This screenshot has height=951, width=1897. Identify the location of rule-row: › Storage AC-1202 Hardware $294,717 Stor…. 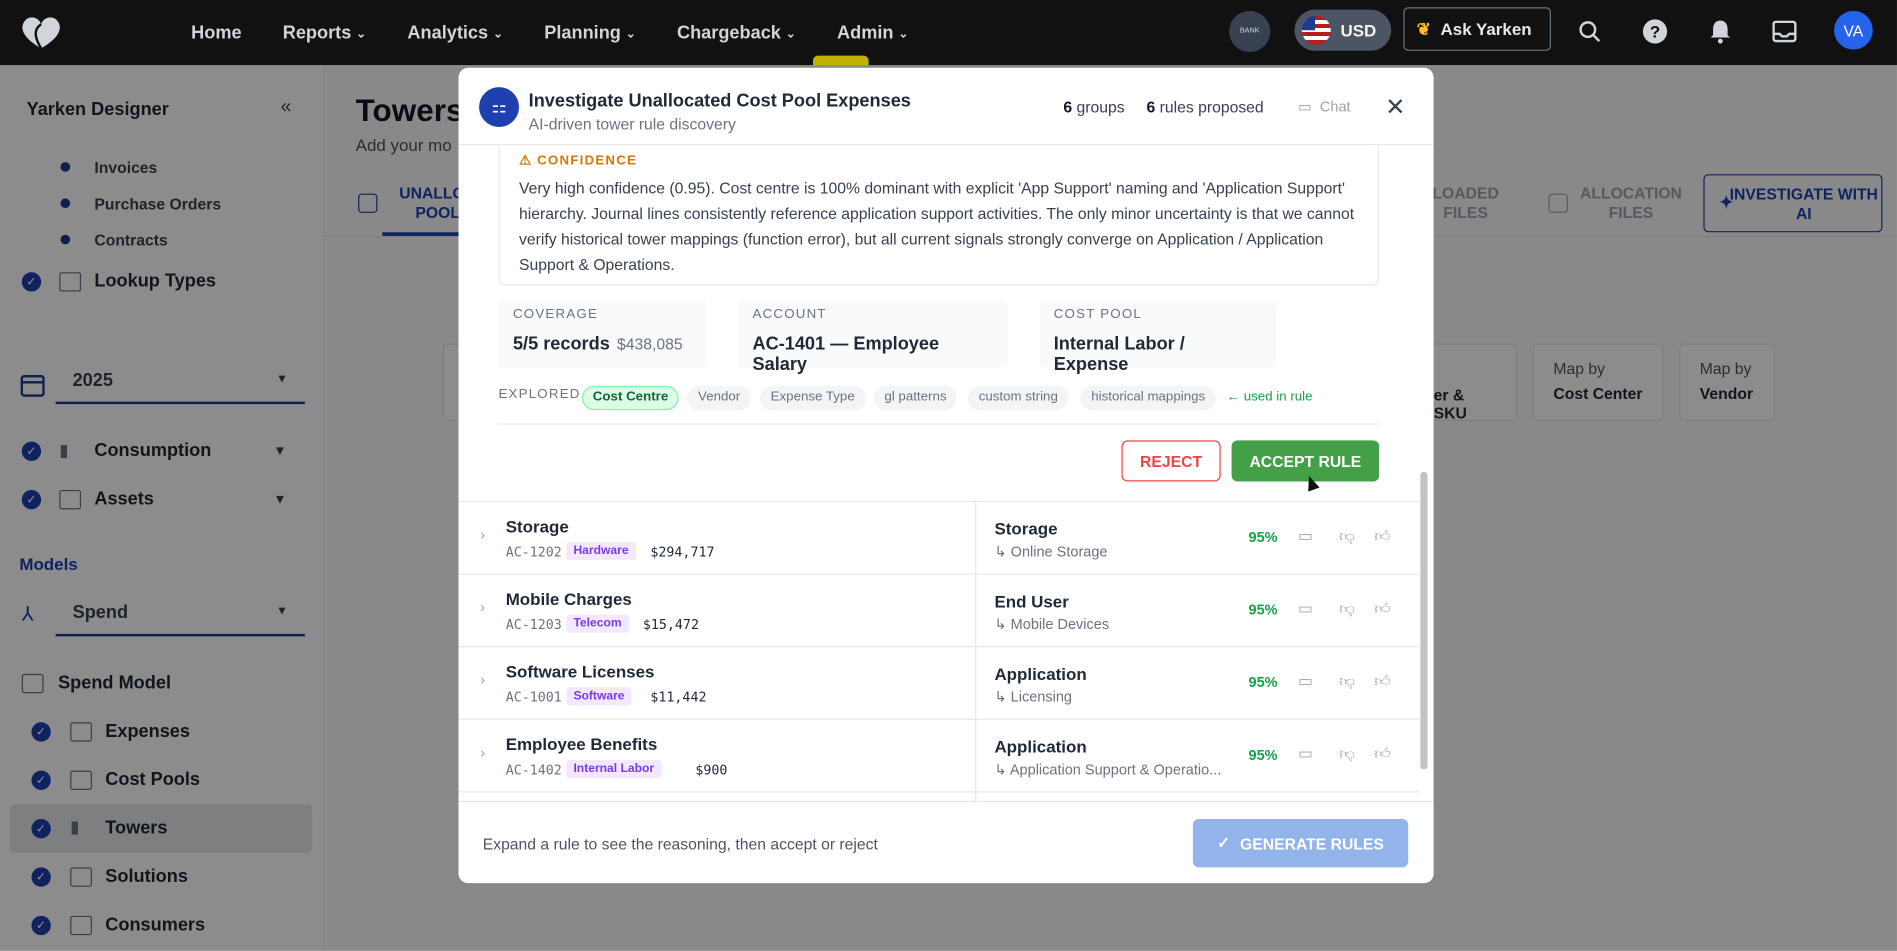
(939, 537).